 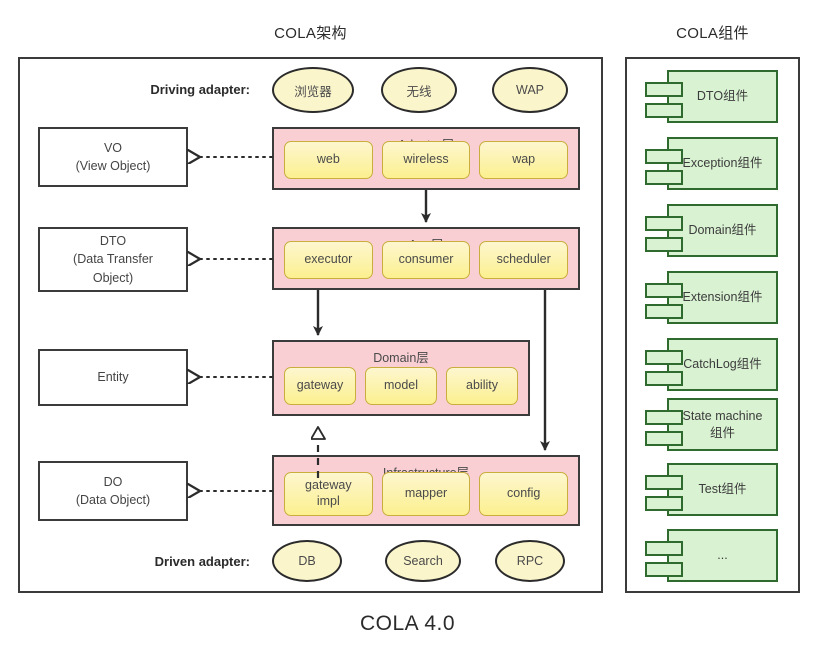 I want to click on module-mapper: mapper, so click(x=426, y=494).